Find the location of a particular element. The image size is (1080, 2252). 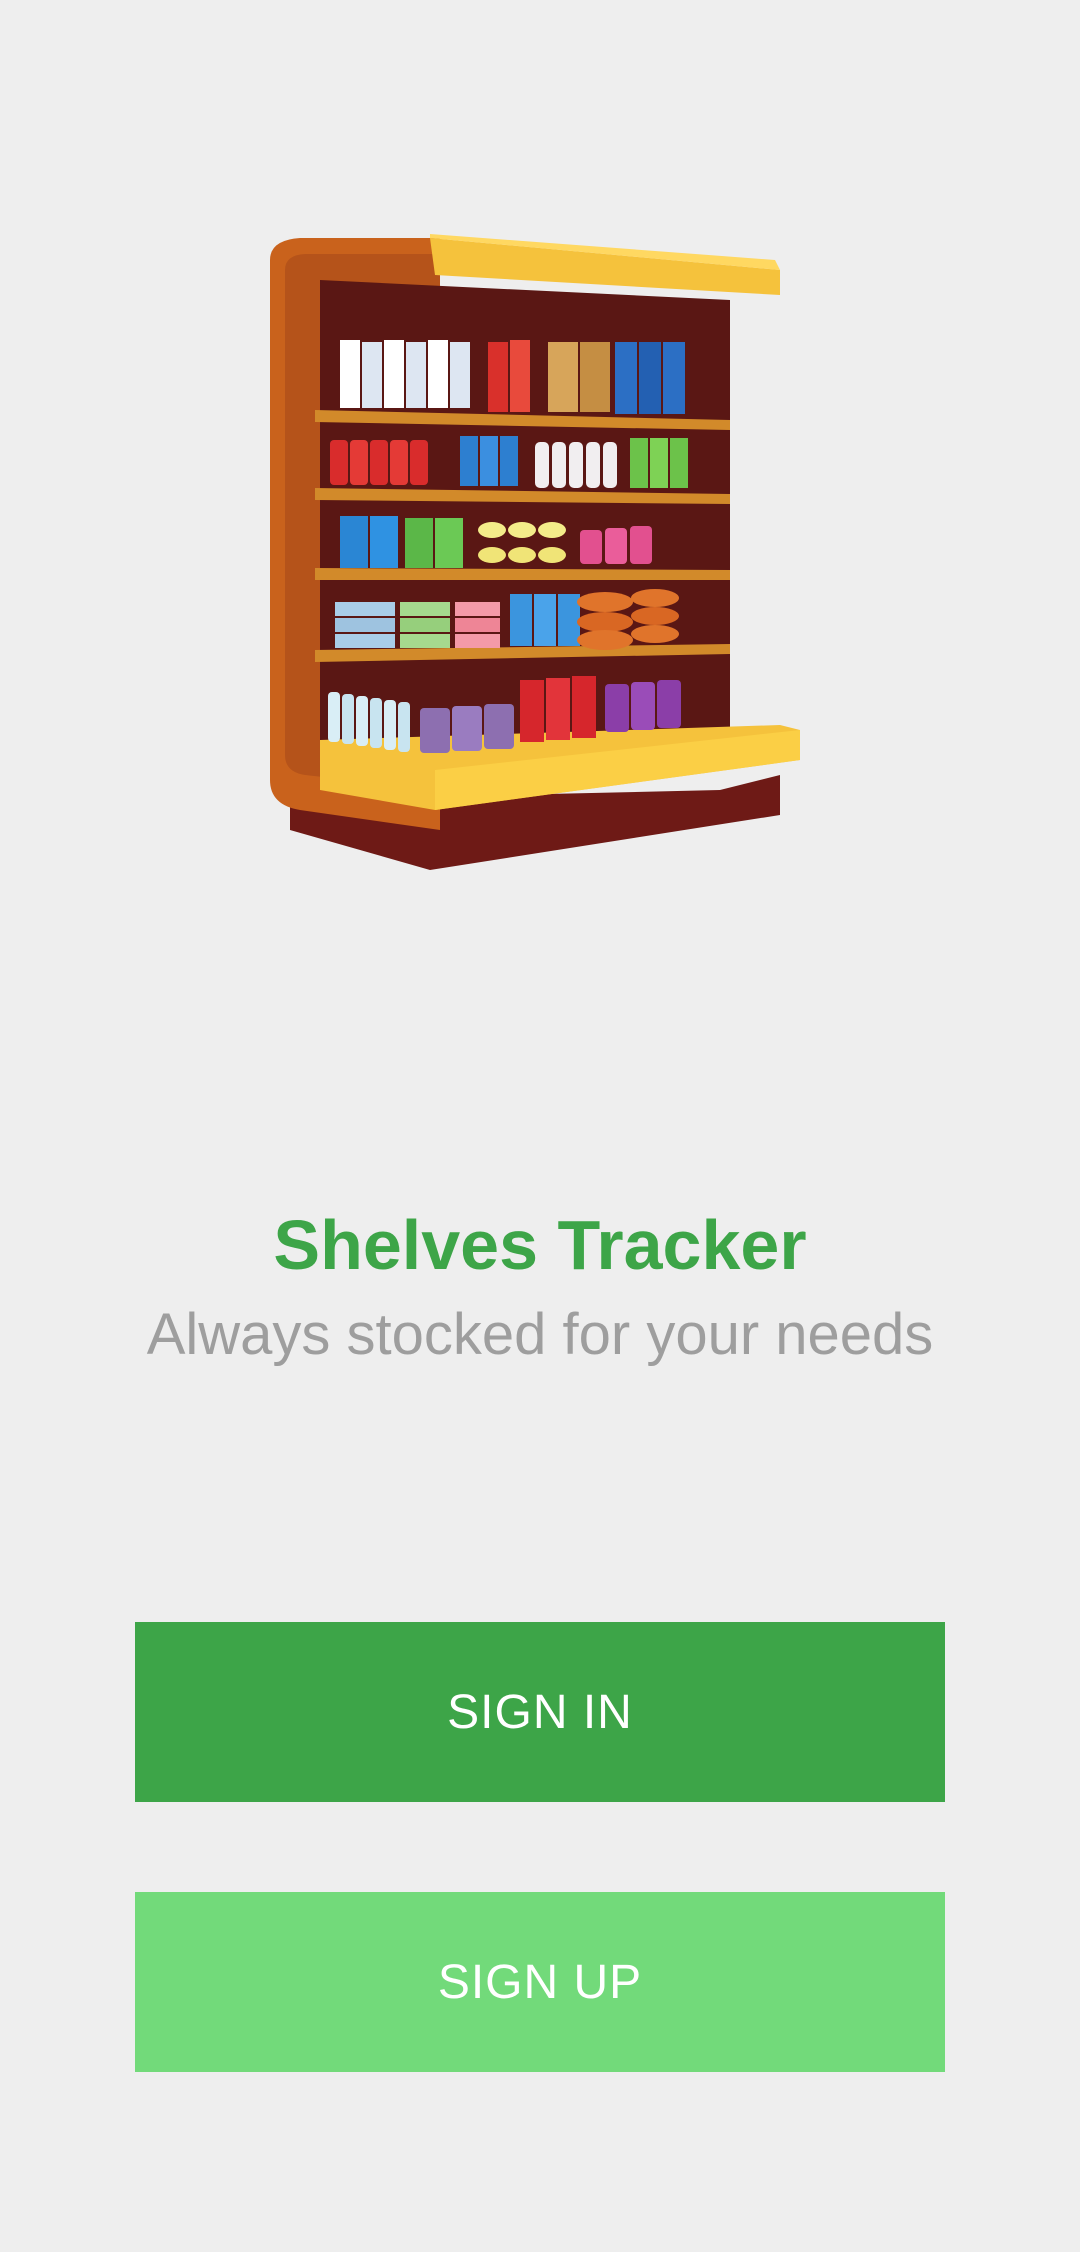

app-title: Shelves Tracker is located at coordinates (540, 1245).